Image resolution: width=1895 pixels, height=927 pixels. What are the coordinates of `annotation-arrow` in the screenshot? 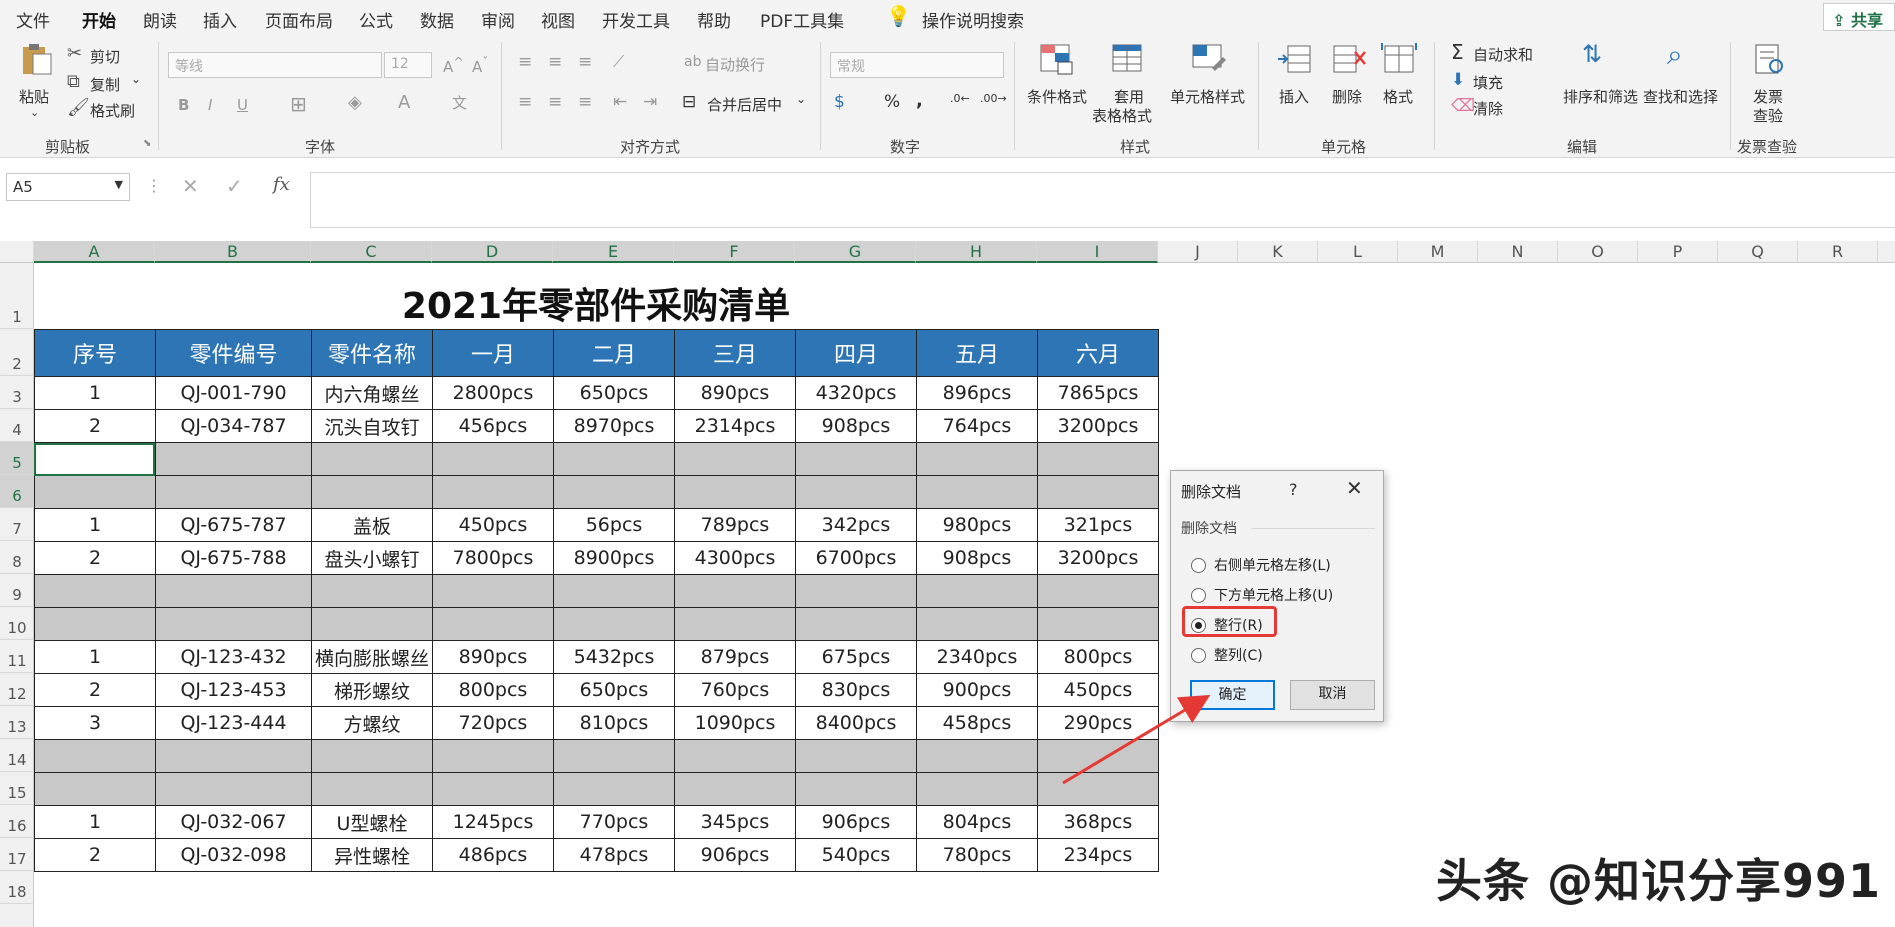 It's located at (1136, 739).